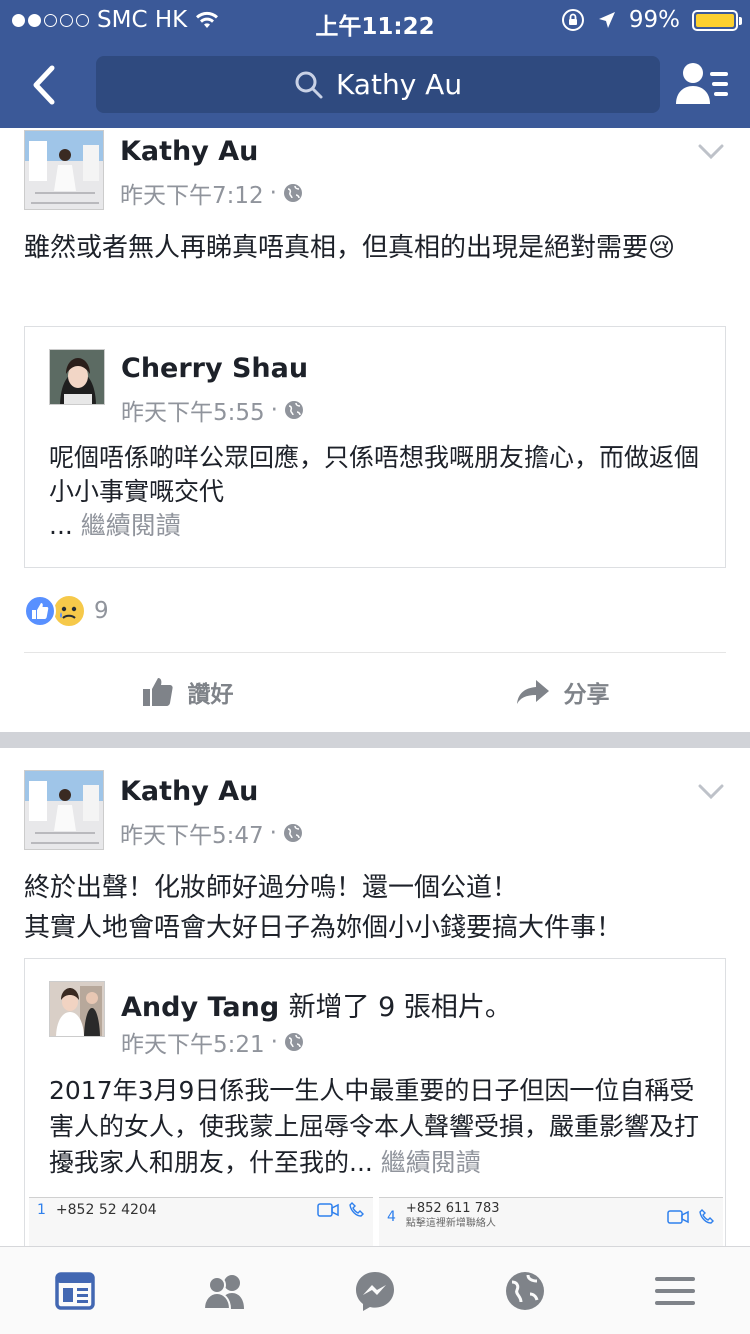 This screenshot has width=750, height=1334. What do you see at coordinates (391, 1216) in the screenshot?
I see `back-count: 4` at bounding box center [391, 1216].